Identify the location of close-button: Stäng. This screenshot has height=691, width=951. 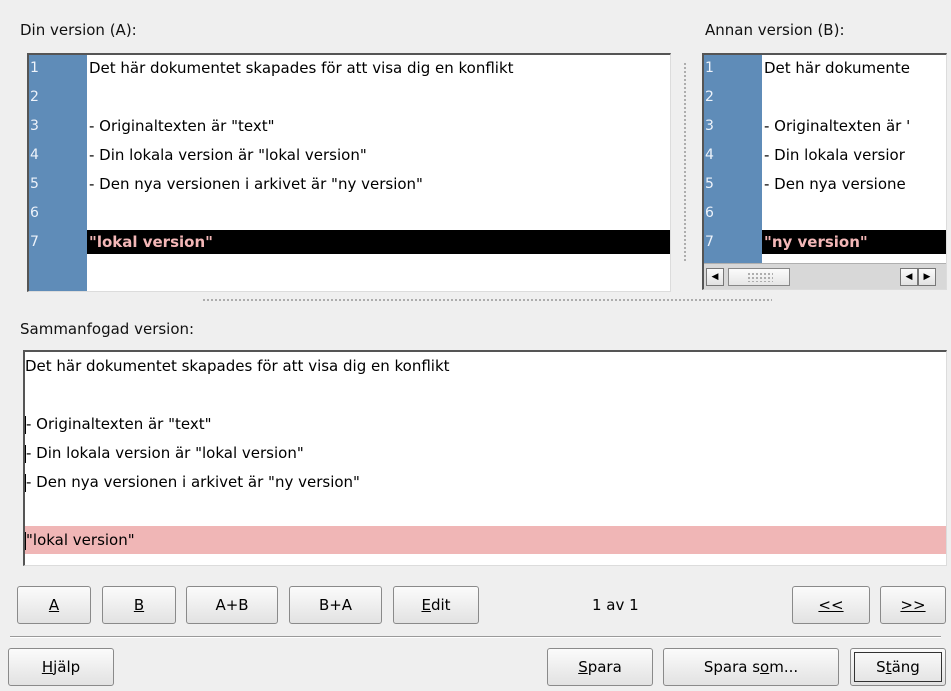
(898, 667).